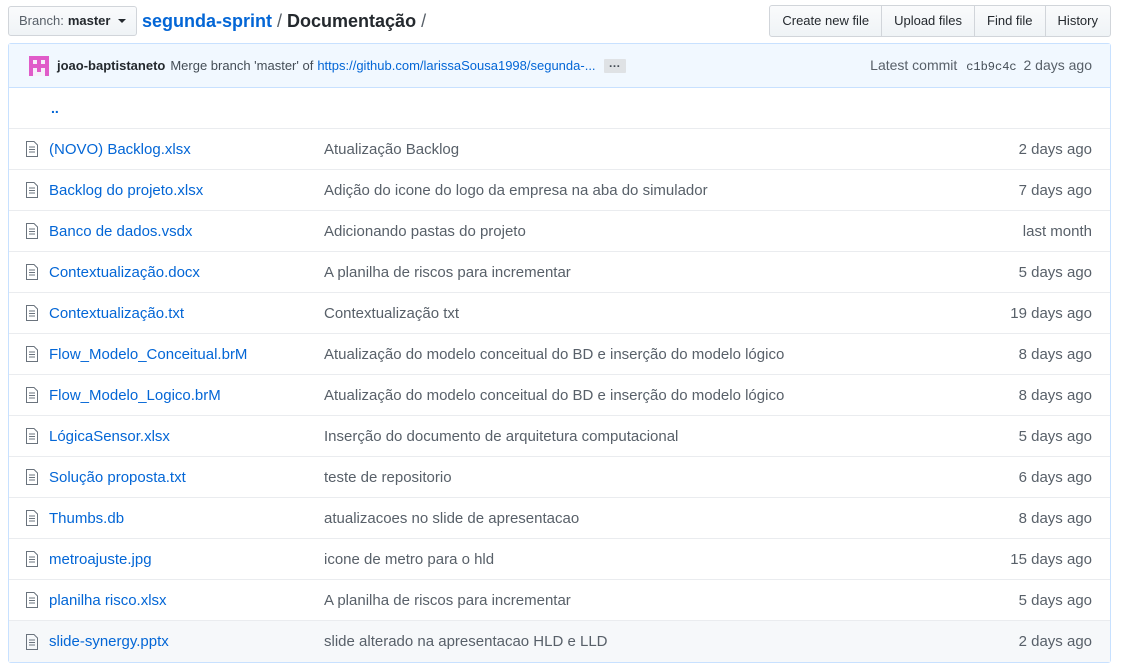  Describe the element at coordinates (914, 65) in the screenshot. I see `latest-commit-label: Latest commit` at that location.